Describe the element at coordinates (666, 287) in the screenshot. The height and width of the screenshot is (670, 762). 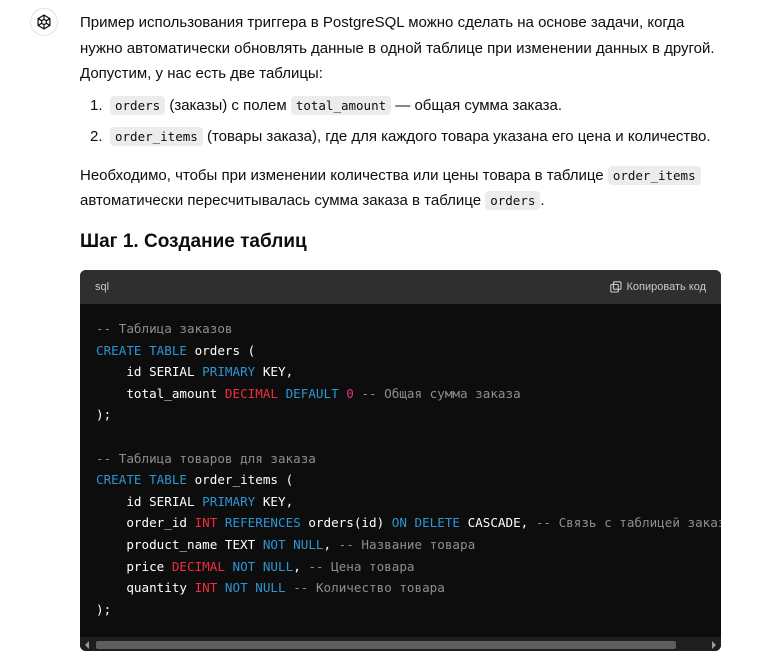
I see `copy-code-label: Копировать код` at that location.